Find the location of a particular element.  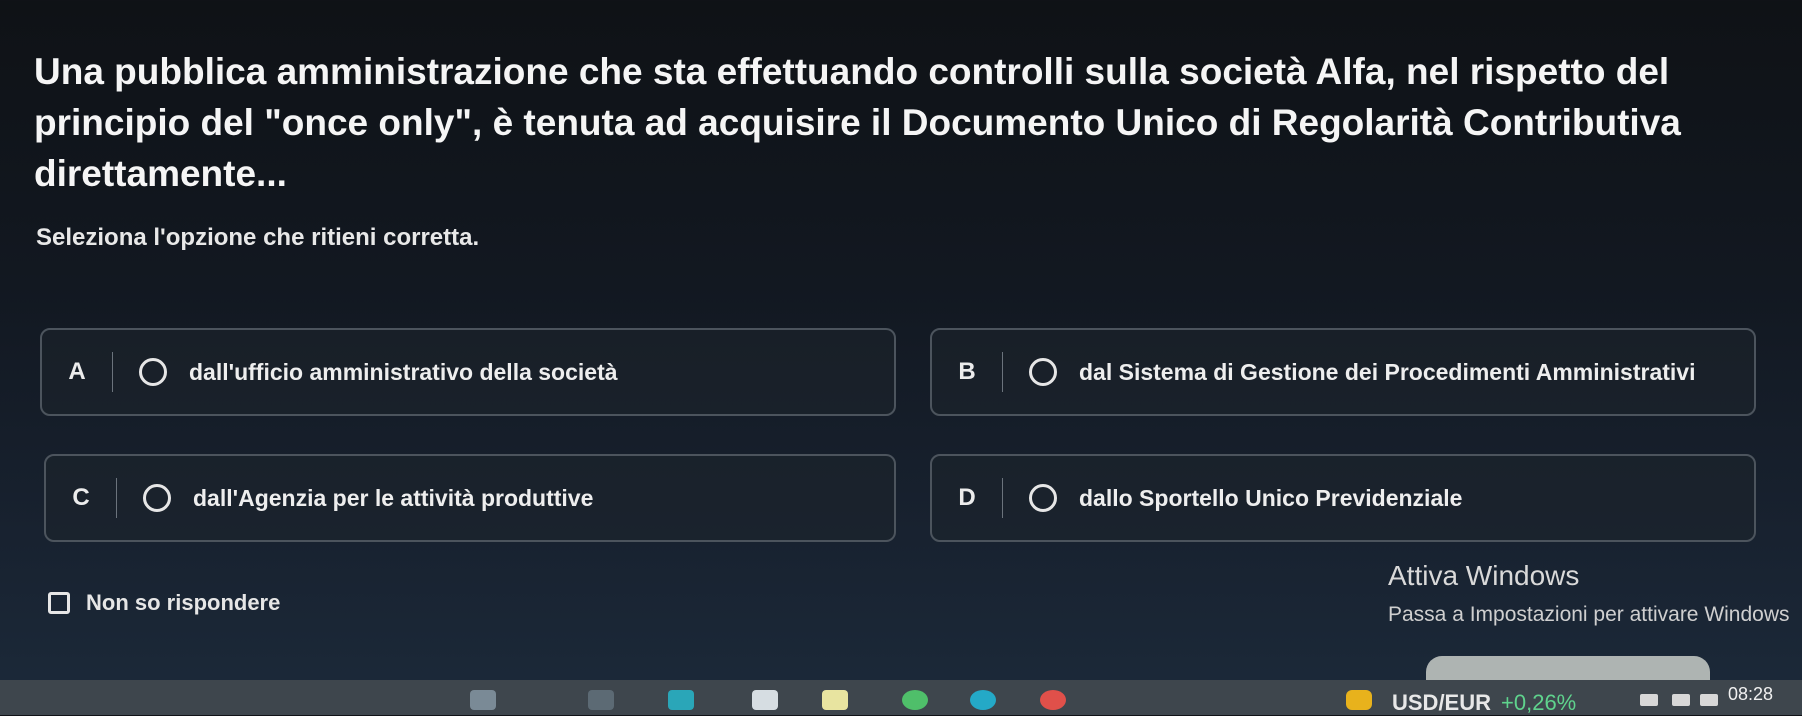

clock: 08:28 is located at coordinates (1750, 694).